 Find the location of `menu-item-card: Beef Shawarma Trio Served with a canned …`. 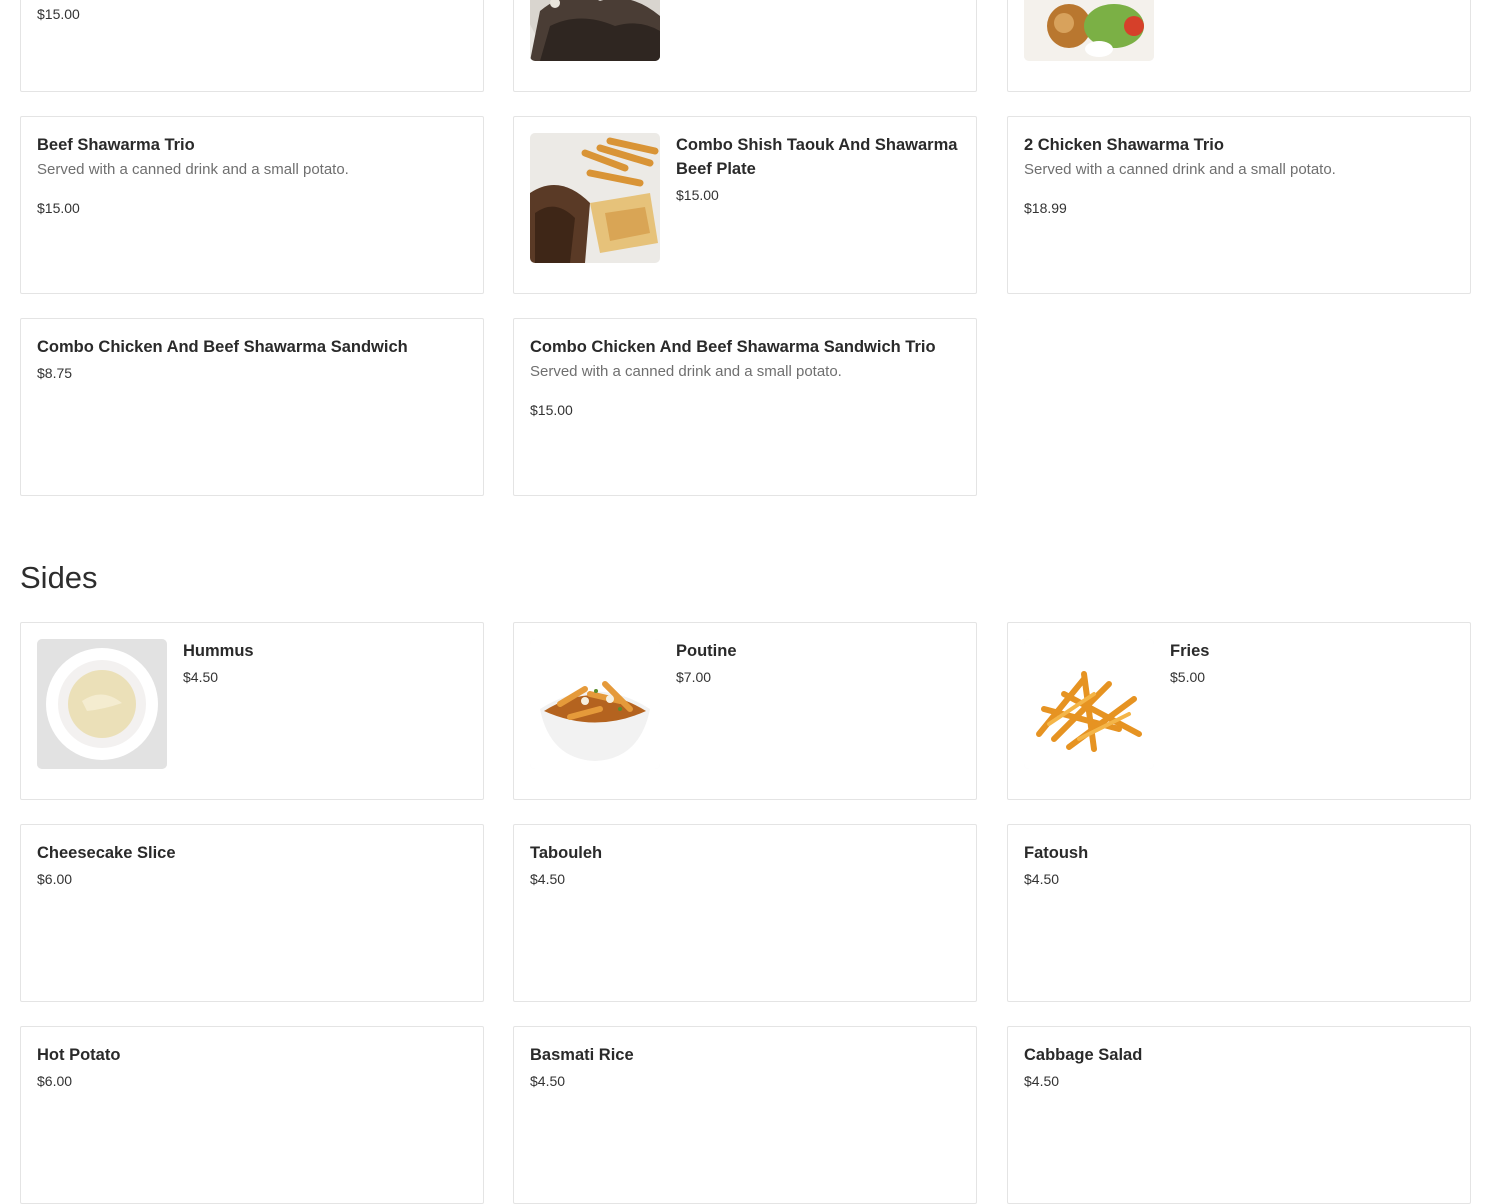

menu-item-card: Beef Shawarma Trio Served with a canned … is located at coordinates (252, 205).